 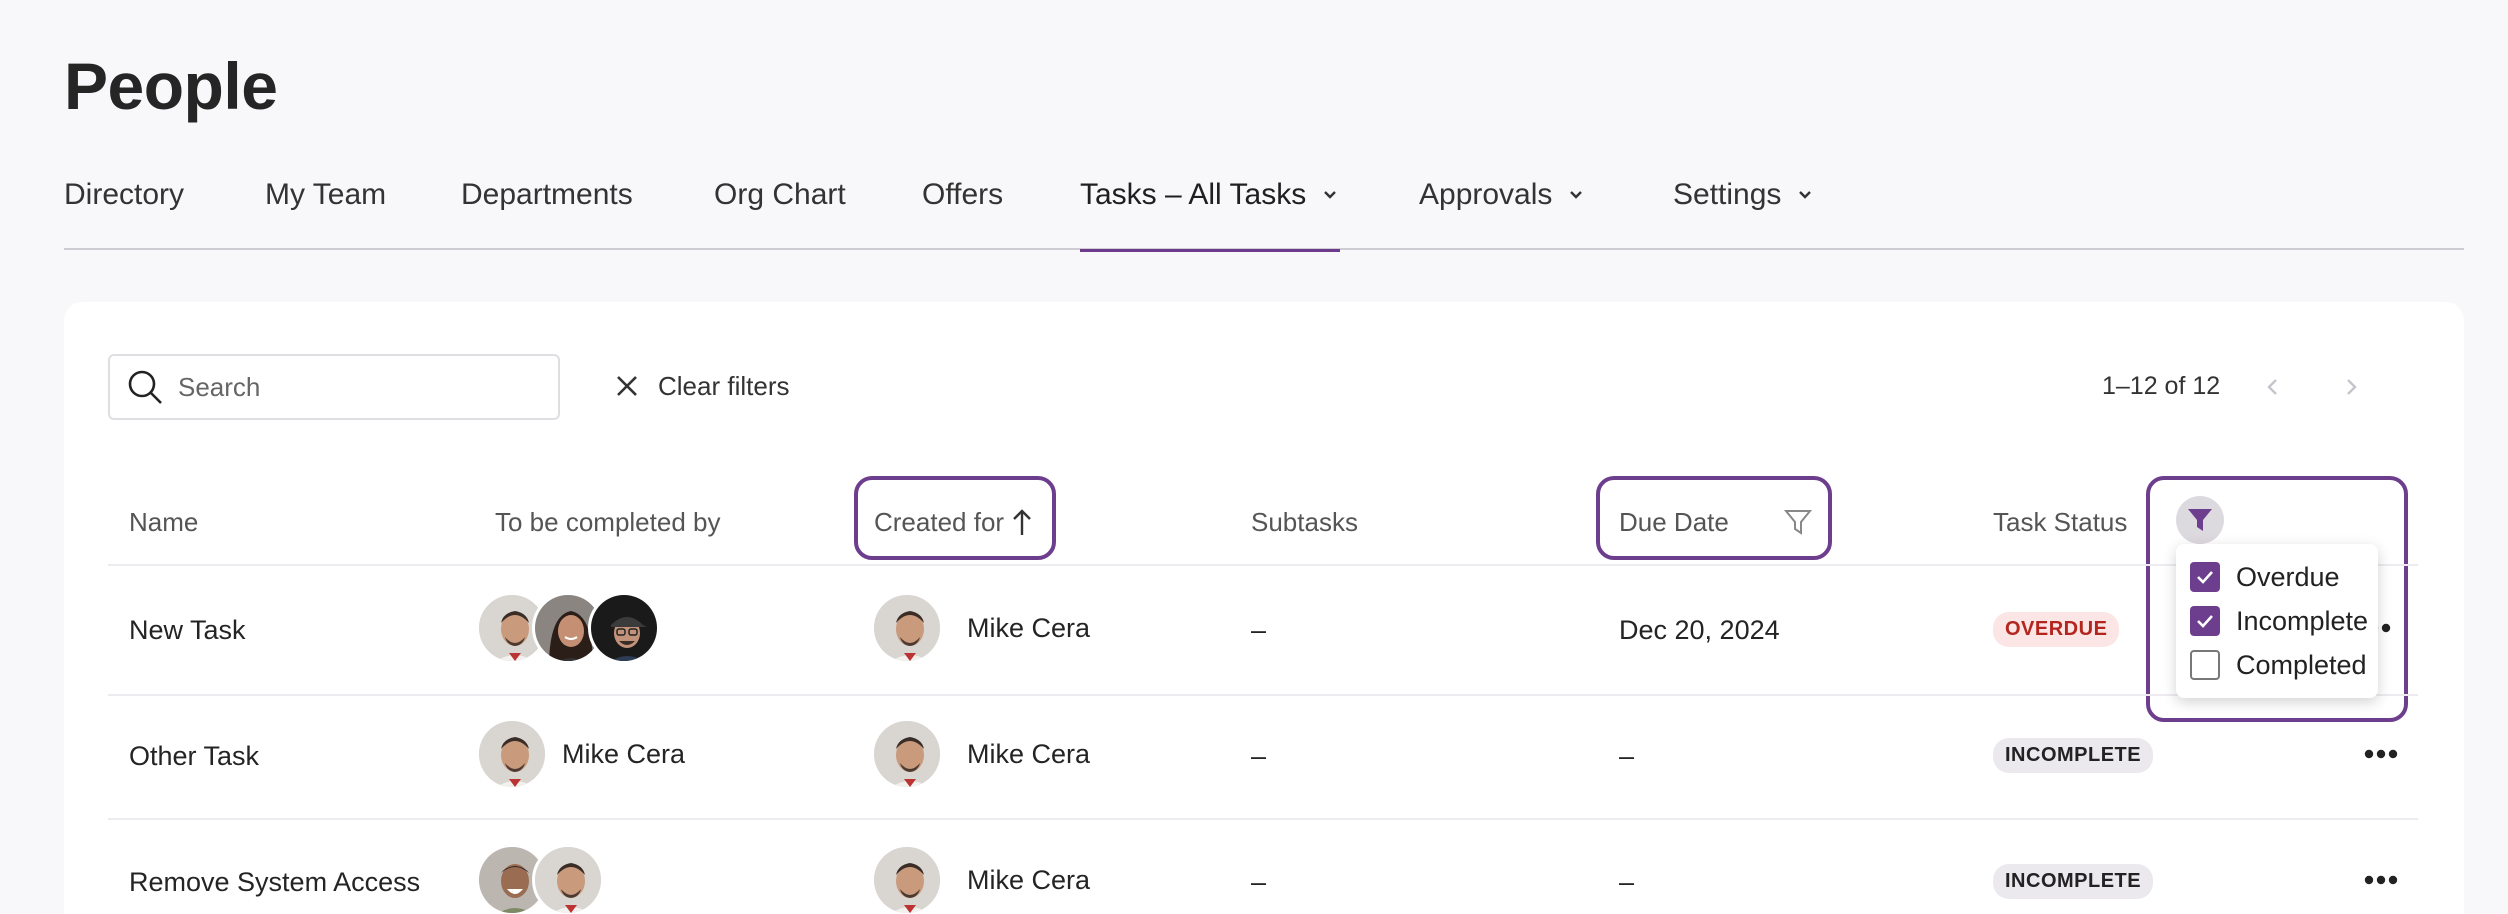 What do you see at coordinates (2301, 664) in the screenshot?
I see `option-label: Completed` at bounding box center [2301, 664].